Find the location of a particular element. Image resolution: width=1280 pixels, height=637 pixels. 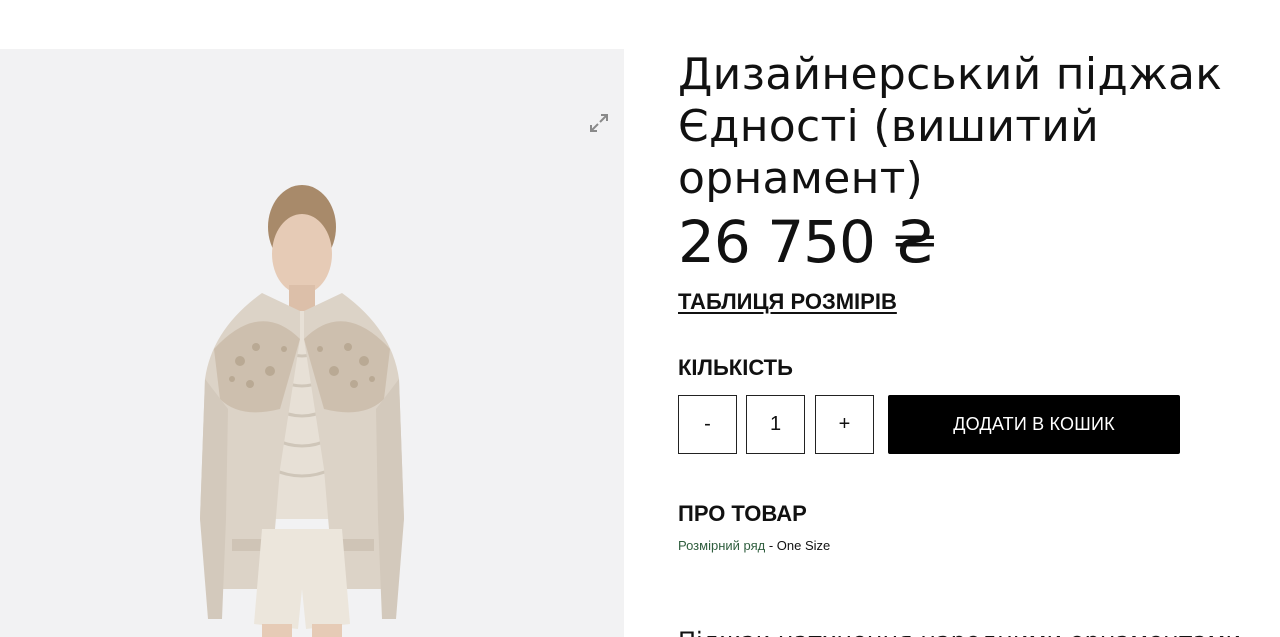

expand-arrows-icon is located at coordinates (599, 123).